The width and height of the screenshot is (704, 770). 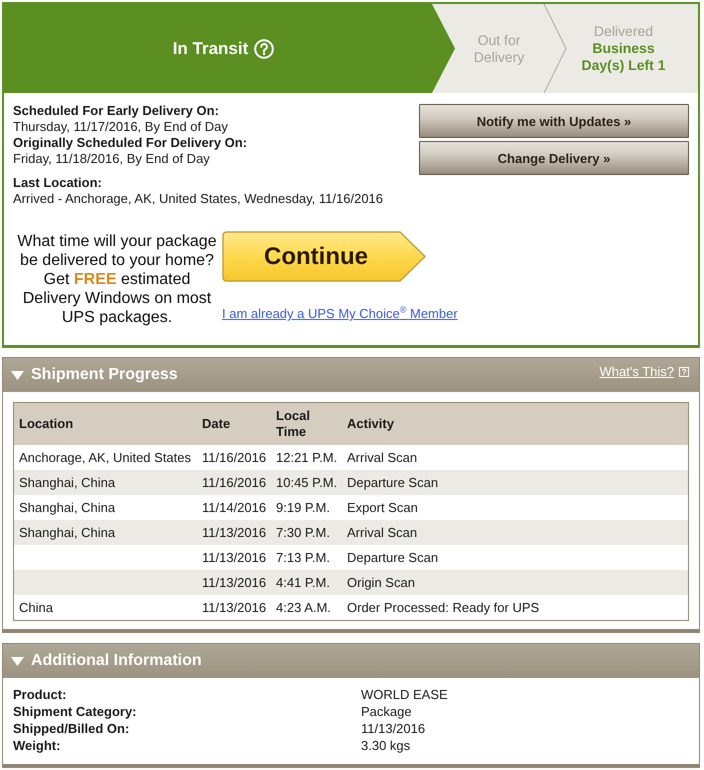 What do you see at coordinates (306, 457) in the screenshot?
I see `table-cell-text: 12:21 P.M.` at bounding box center [306, 457].